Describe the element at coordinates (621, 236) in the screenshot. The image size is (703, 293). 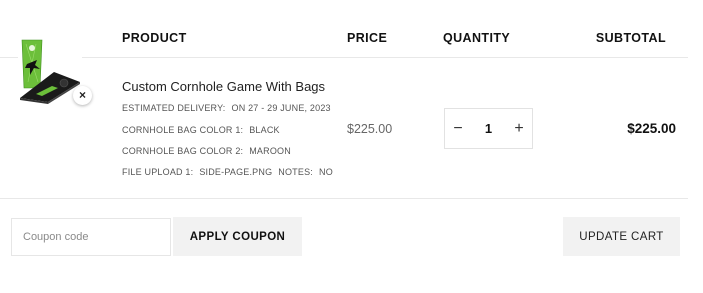
I see `update-cart-button: UPDATE CART` at that location.